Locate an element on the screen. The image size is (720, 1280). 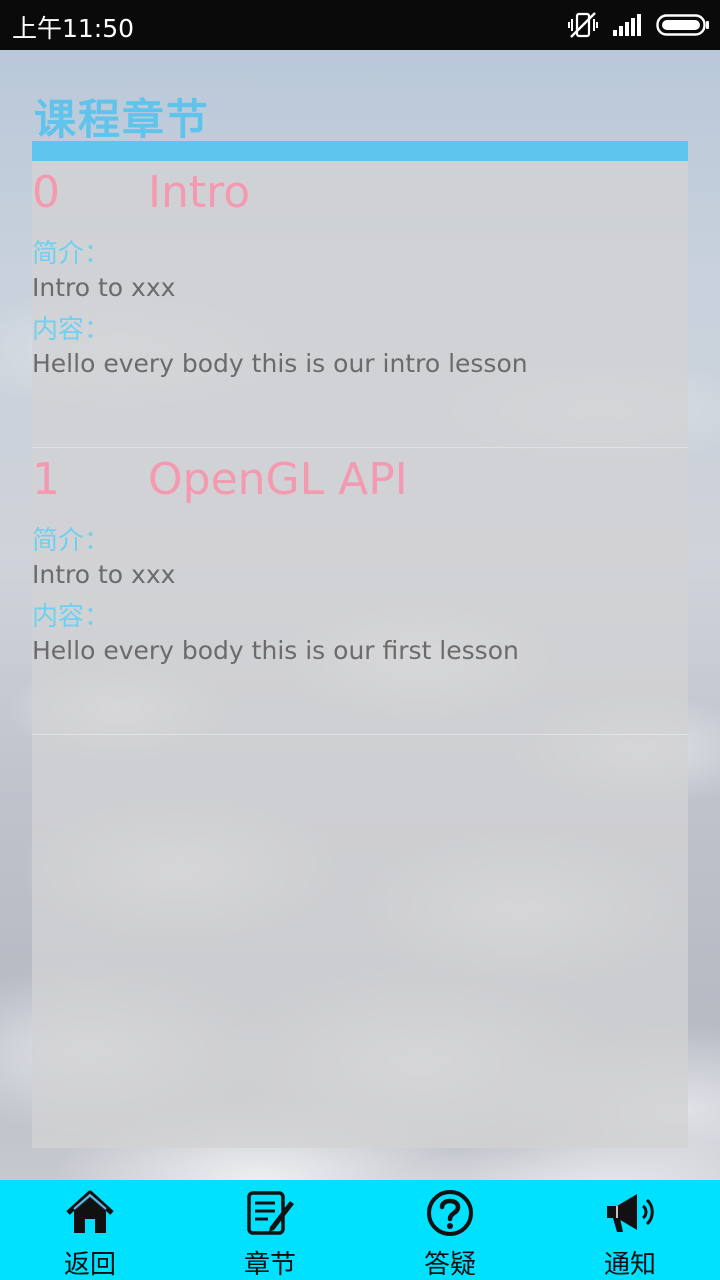
card-accent-bar is located at coordinates (360, 151).